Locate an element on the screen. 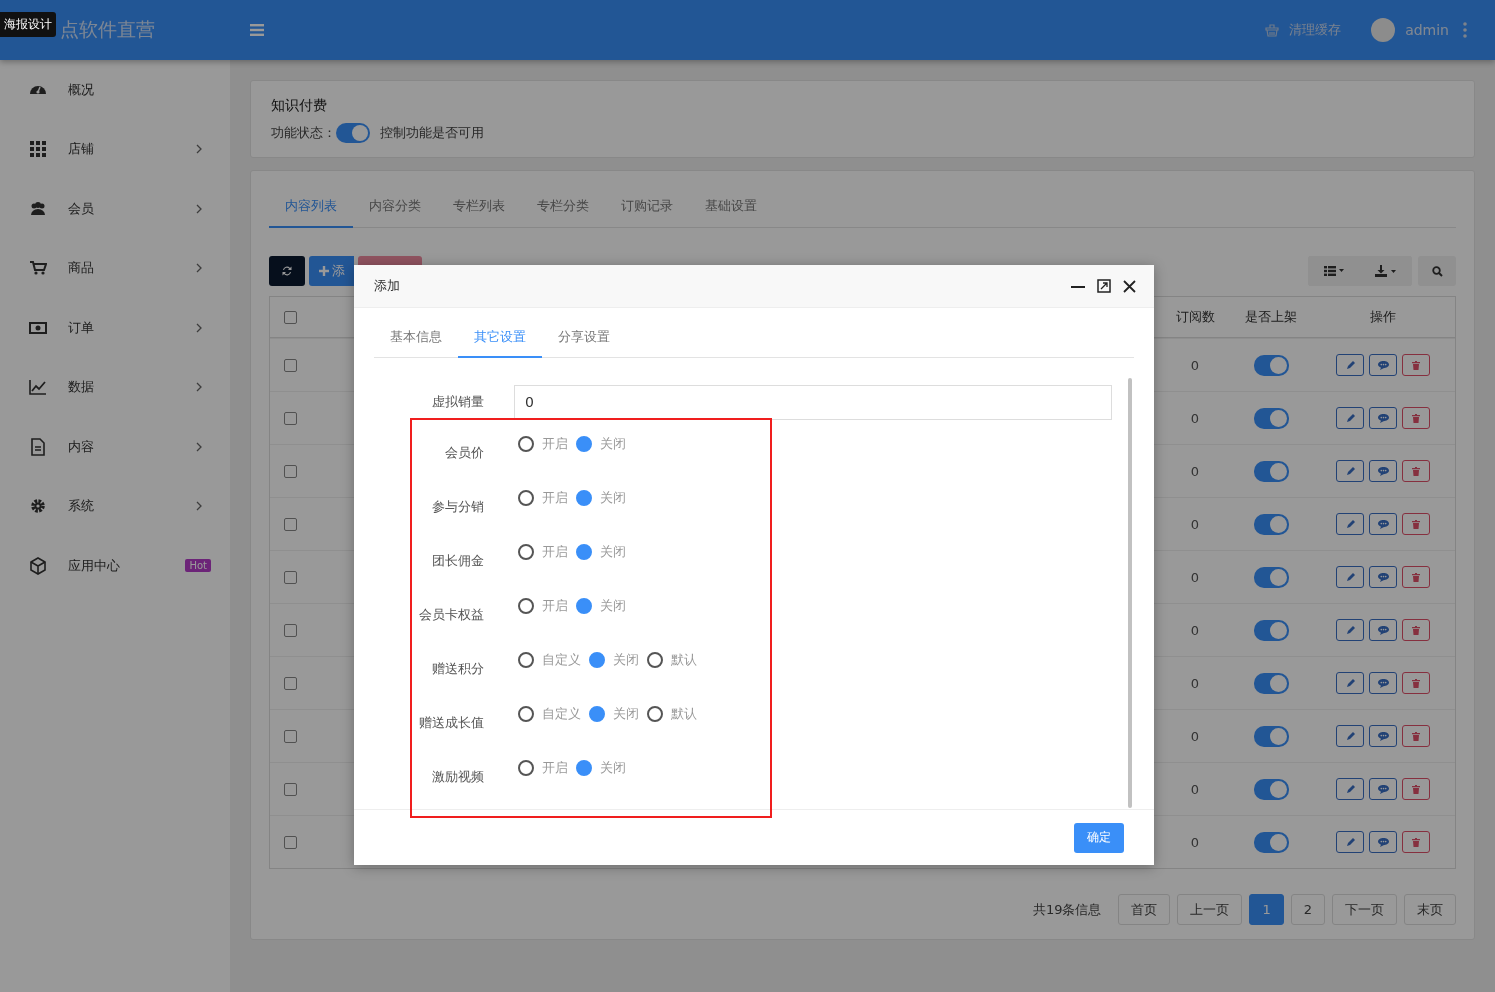 Image resolution: width=1495 pixels, height=992 pixels. sidebar-item: 系统 is located at coordinates (115, 506).